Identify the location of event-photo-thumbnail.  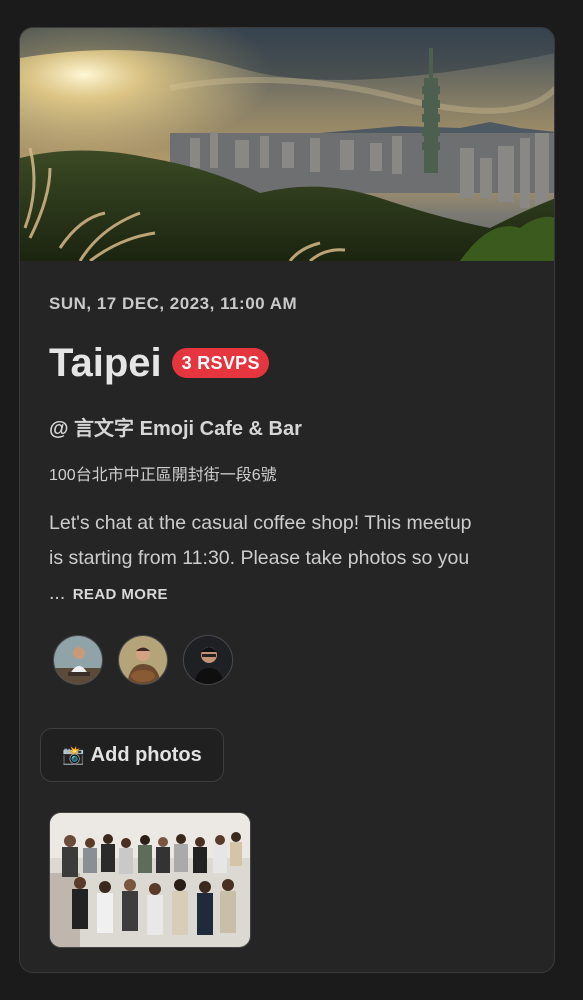
(150, 880).